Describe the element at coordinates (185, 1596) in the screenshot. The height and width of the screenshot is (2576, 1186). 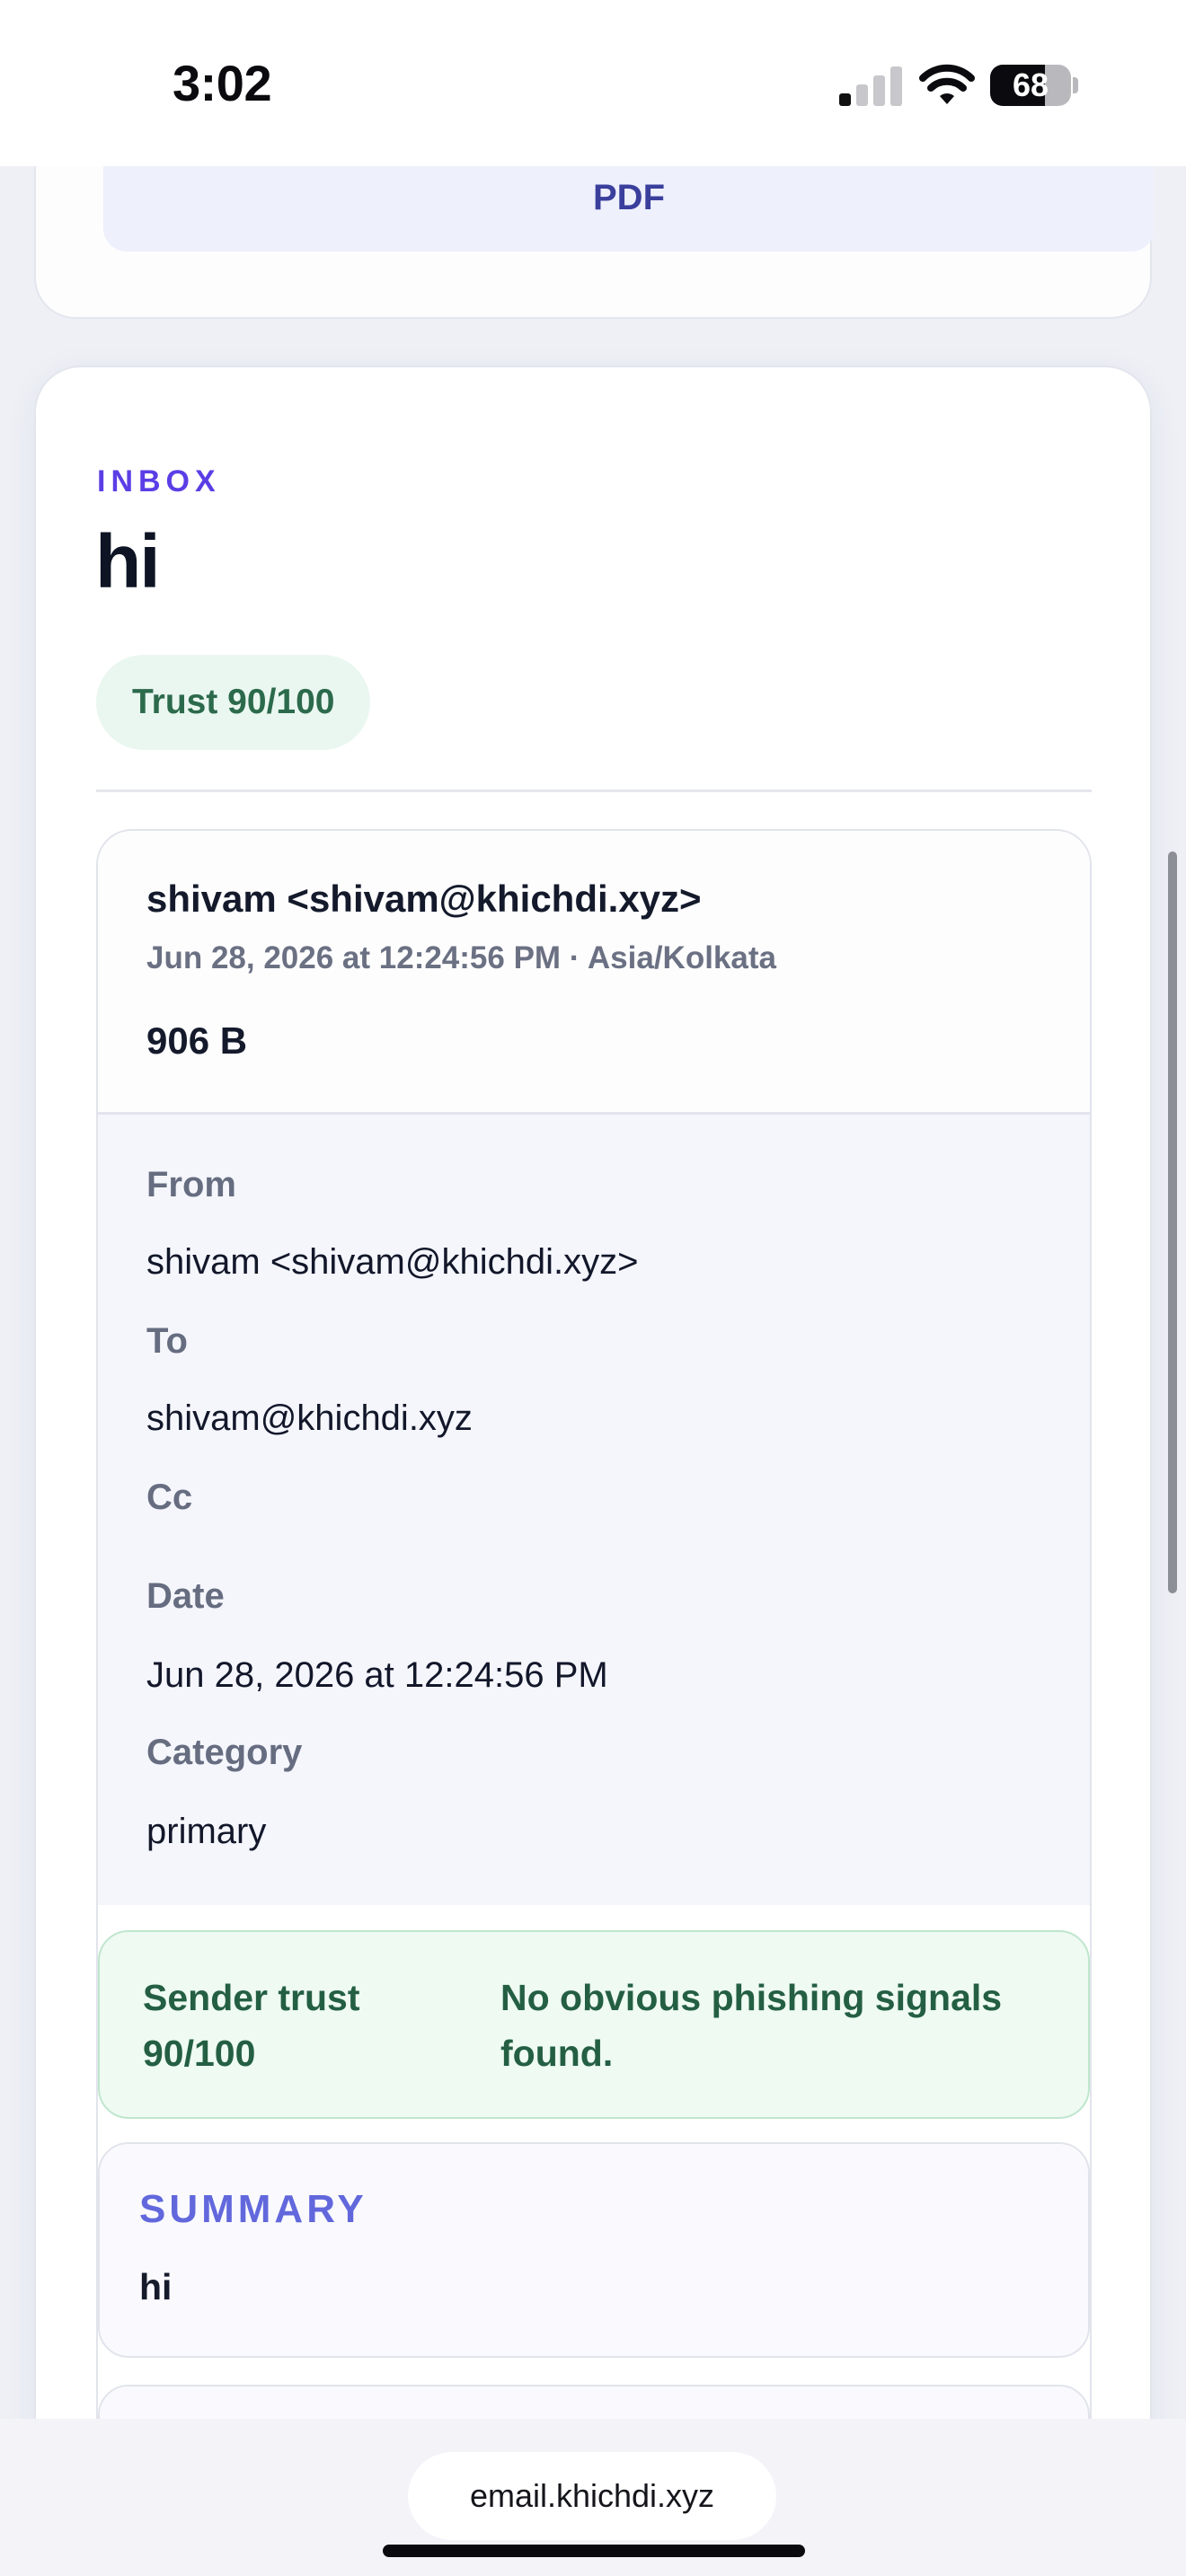
I see `date-label: Date` at that location.